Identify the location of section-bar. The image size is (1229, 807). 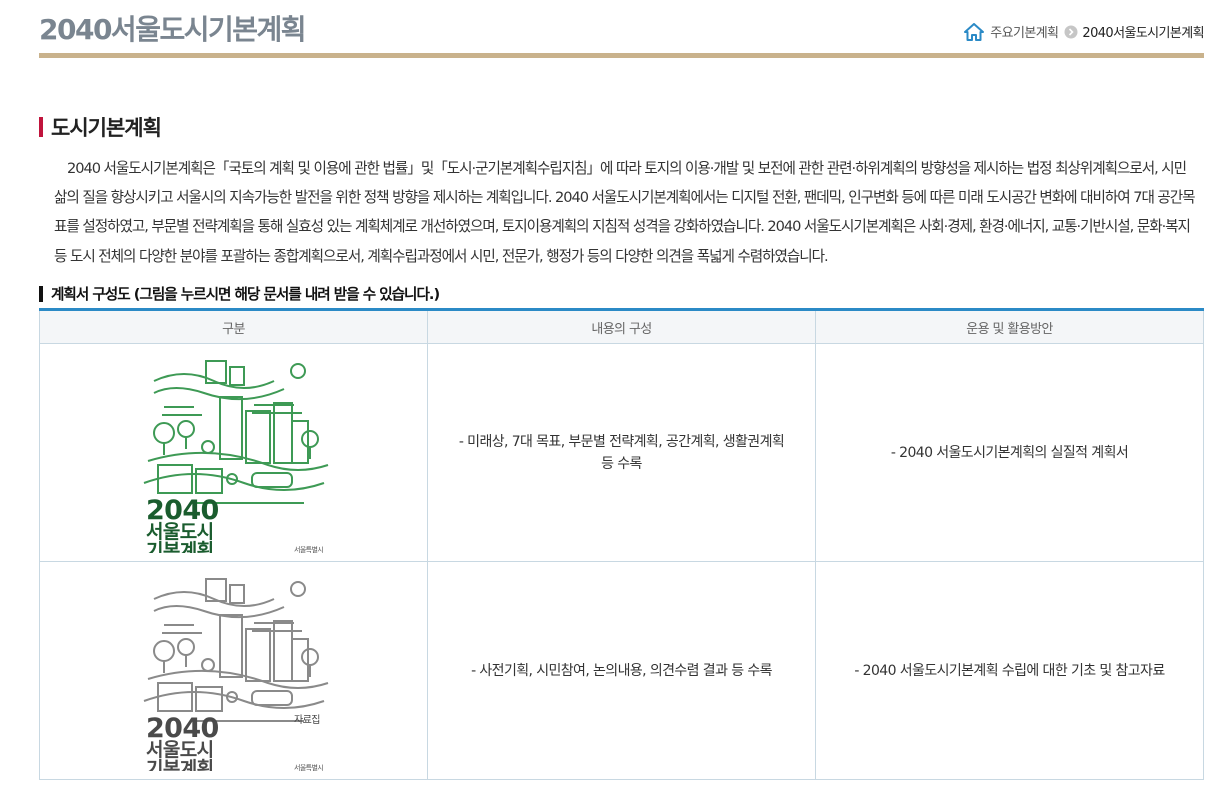
(41, 127).